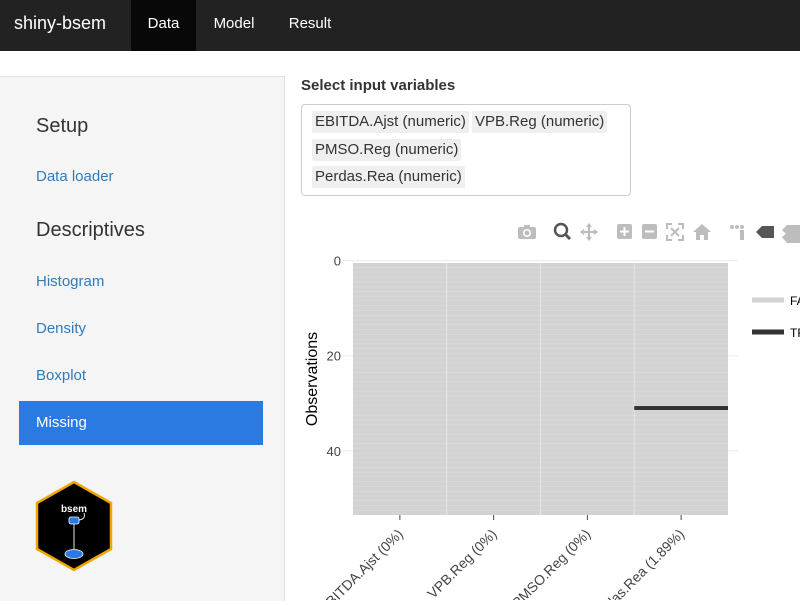  I want to click on y-axis-title: Observations, so click(312, 379).